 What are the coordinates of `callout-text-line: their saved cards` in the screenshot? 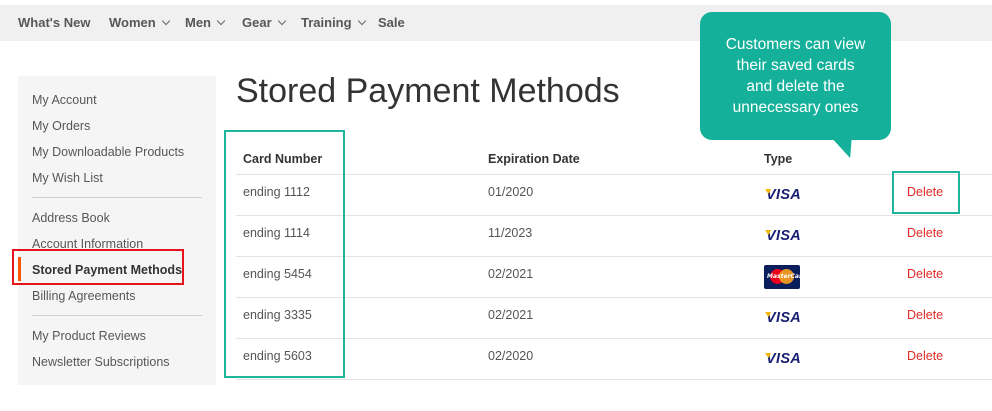 It's located at (795, 65).